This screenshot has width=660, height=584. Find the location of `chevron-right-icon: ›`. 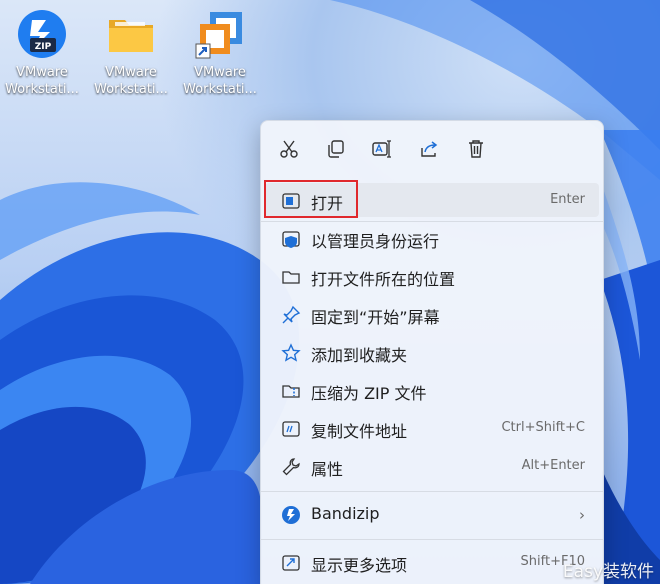

chevron-right-icon: › is located at coordinates (582, 515).